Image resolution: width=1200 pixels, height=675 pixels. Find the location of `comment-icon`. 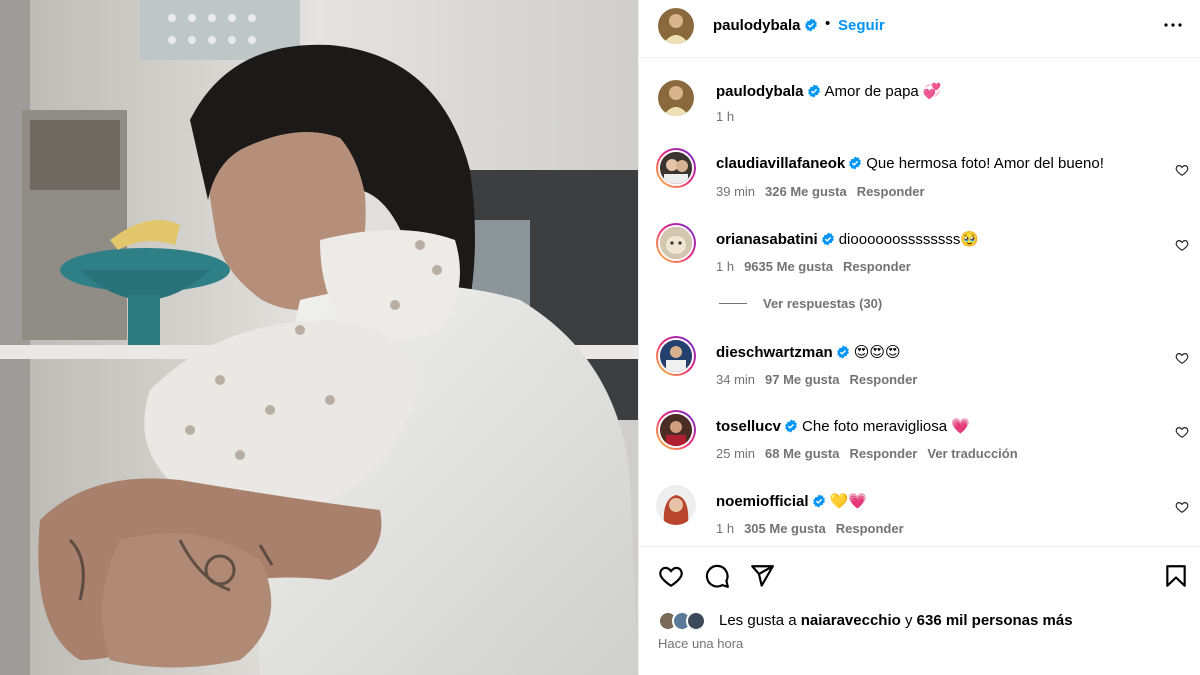

comment-icon is located at coordinates (717, 576).